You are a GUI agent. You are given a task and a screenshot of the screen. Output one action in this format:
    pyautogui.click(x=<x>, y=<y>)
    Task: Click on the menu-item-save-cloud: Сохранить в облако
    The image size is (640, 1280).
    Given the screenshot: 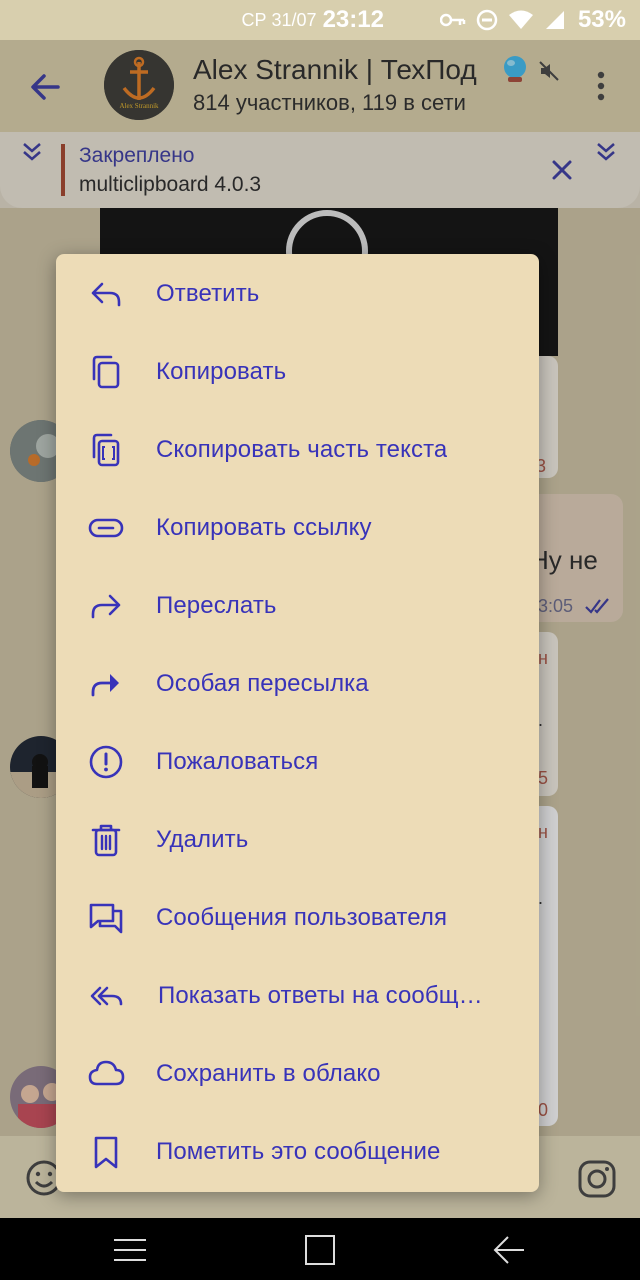 What is the action you would take?
    pyautogui.click(x=297, y=1074)
    